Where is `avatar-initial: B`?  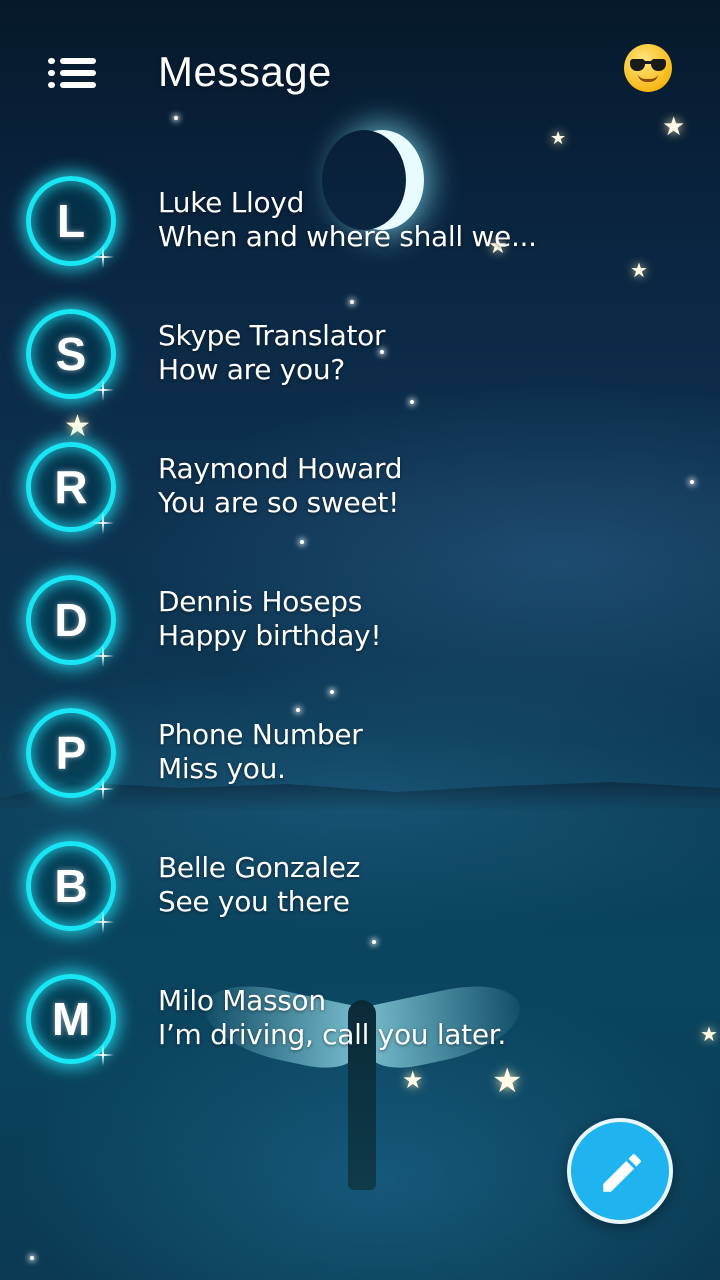
avatar-initial: B is located at coordinates (71, 886).